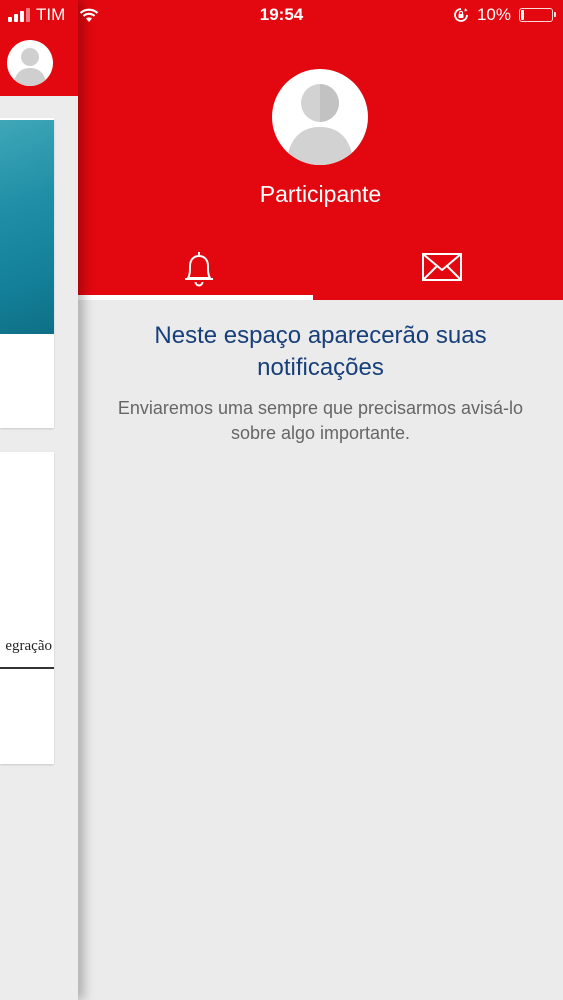 The height and width of the screenshot is (1000, 563). I want to click on tab-messages, so click(442, 270).